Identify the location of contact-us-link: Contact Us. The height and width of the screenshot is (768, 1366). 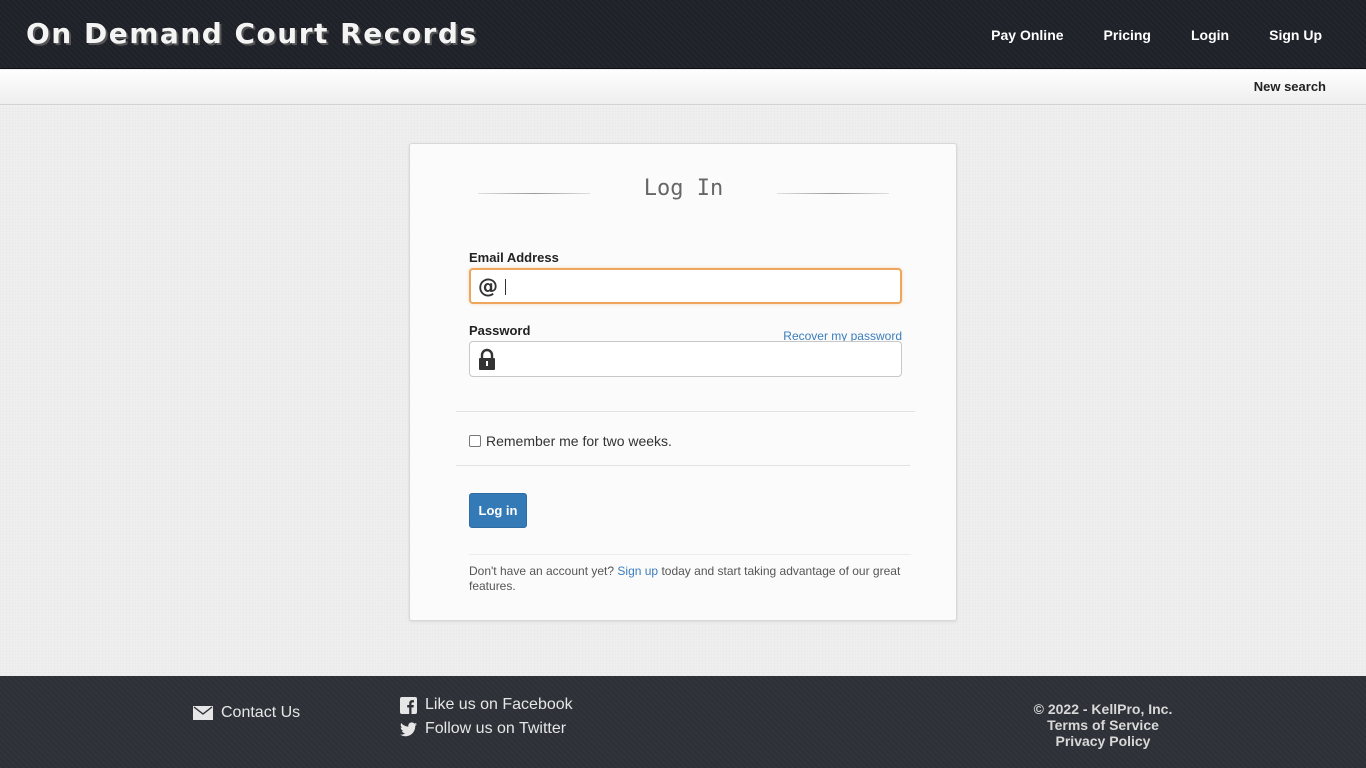
(246, 713).